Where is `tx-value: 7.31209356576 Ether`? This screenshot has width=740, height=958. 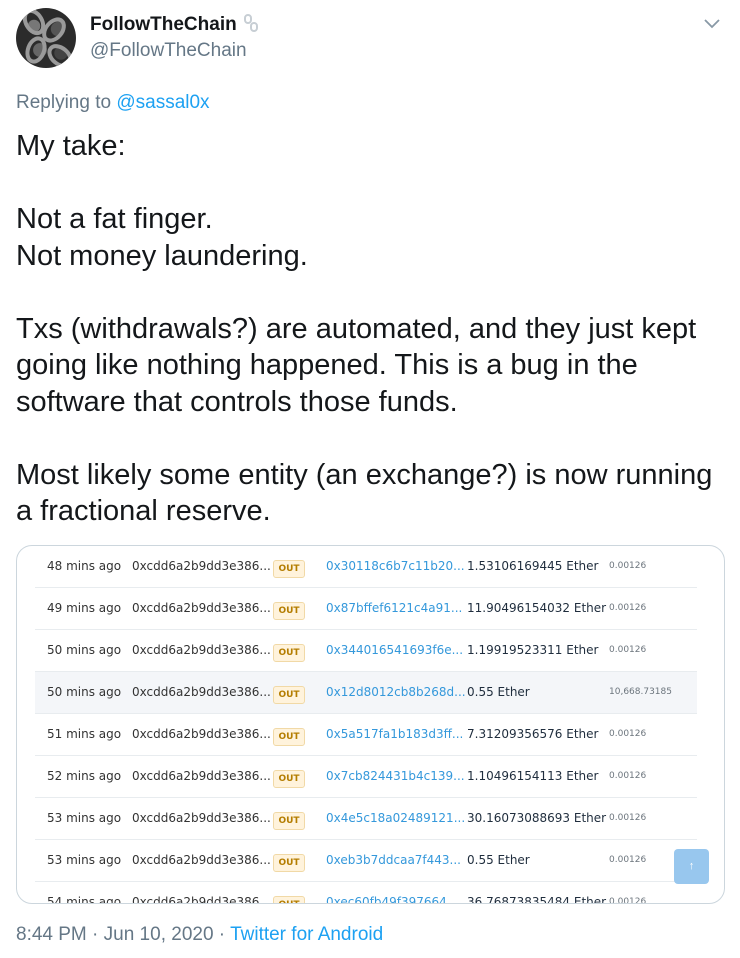
tx-value: 7.31209356576 Ether is located at coordinates (533, 734).